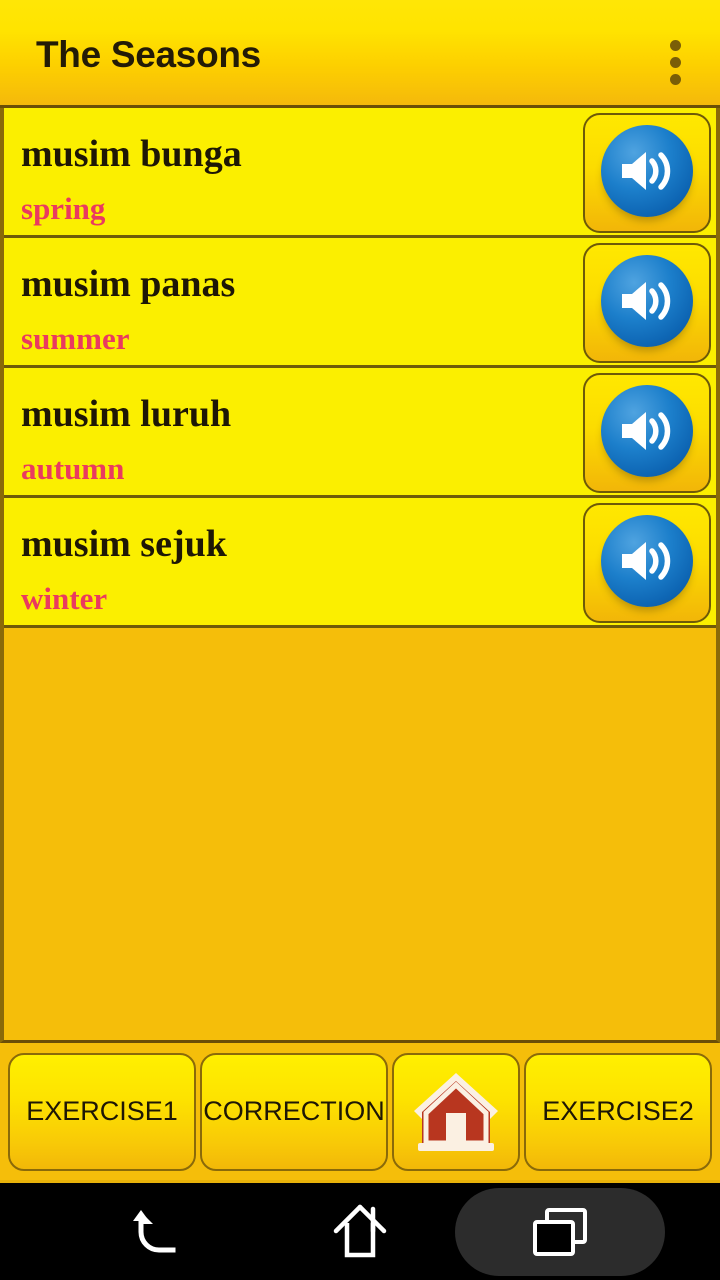  I want to click on exercise2-label: EXERCISE2, so click(618, 1111).